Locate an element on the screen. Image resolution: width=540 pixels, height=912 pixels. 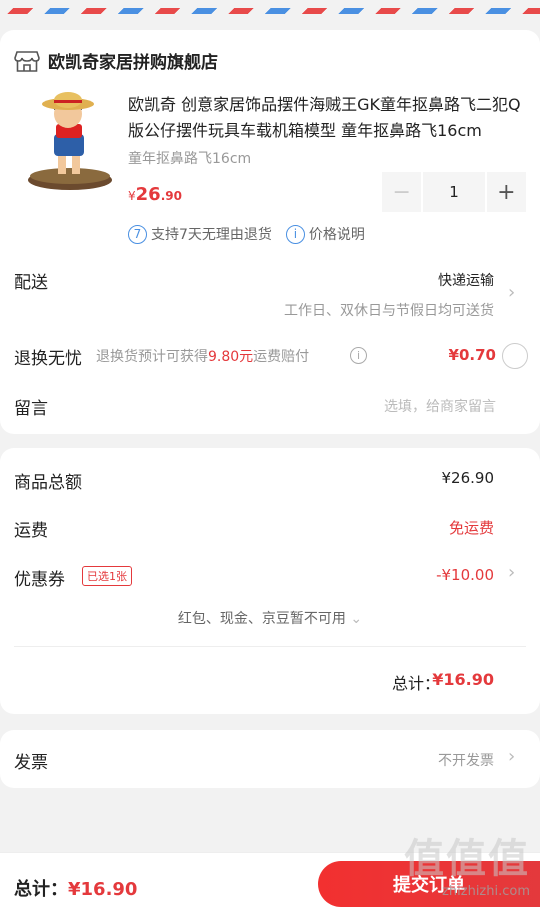
shipping-label: 运费 is located at coordinates (31, 531).